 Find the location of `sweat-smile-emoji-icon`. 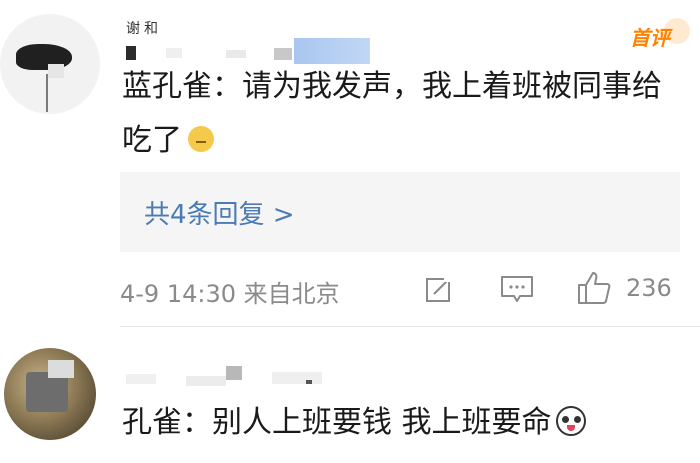

sweat-smile-emoji-icon is located at coordinates (201, 139).